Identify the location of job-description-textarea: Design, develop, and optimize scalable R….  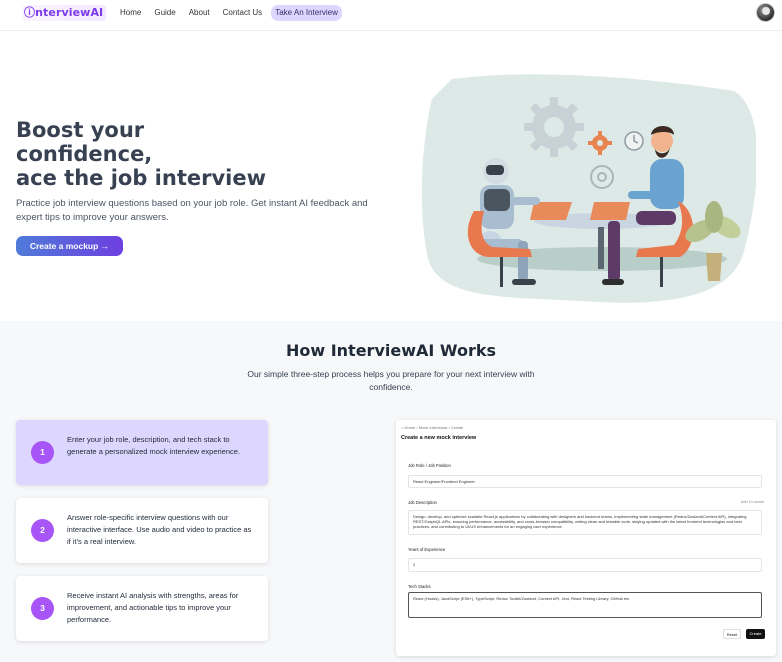
(585, 522).